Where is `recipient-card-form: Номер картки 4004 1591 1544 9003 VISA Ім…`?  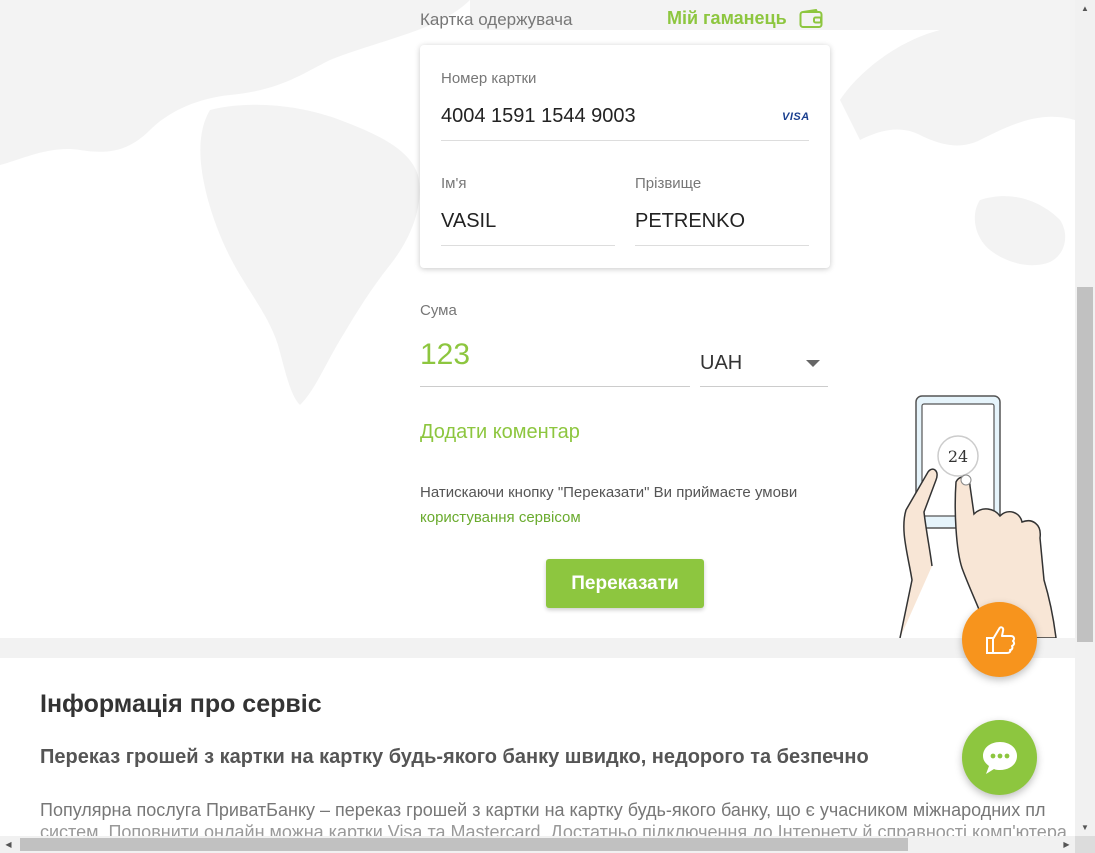 recipient-card-form: Номер картки 4004 1591 1544 9003 VISA Ім… is located at coordinates (625, 156).